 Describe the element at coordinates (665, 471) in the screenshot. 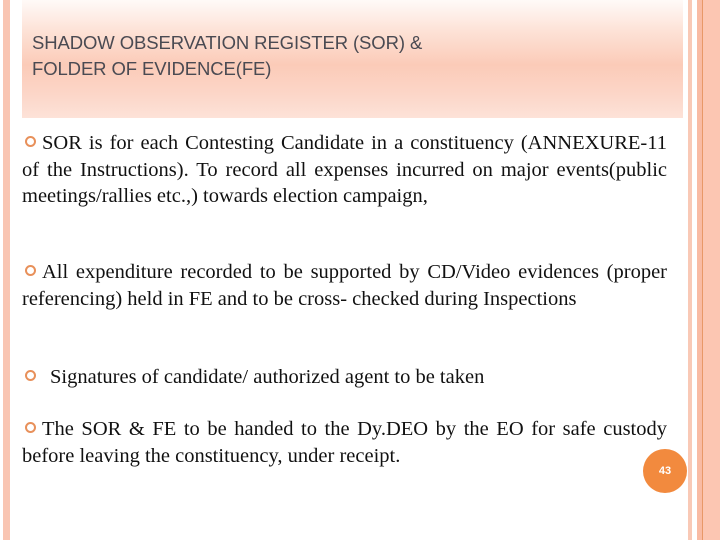

I see `page-number-badge: 43` at that location.